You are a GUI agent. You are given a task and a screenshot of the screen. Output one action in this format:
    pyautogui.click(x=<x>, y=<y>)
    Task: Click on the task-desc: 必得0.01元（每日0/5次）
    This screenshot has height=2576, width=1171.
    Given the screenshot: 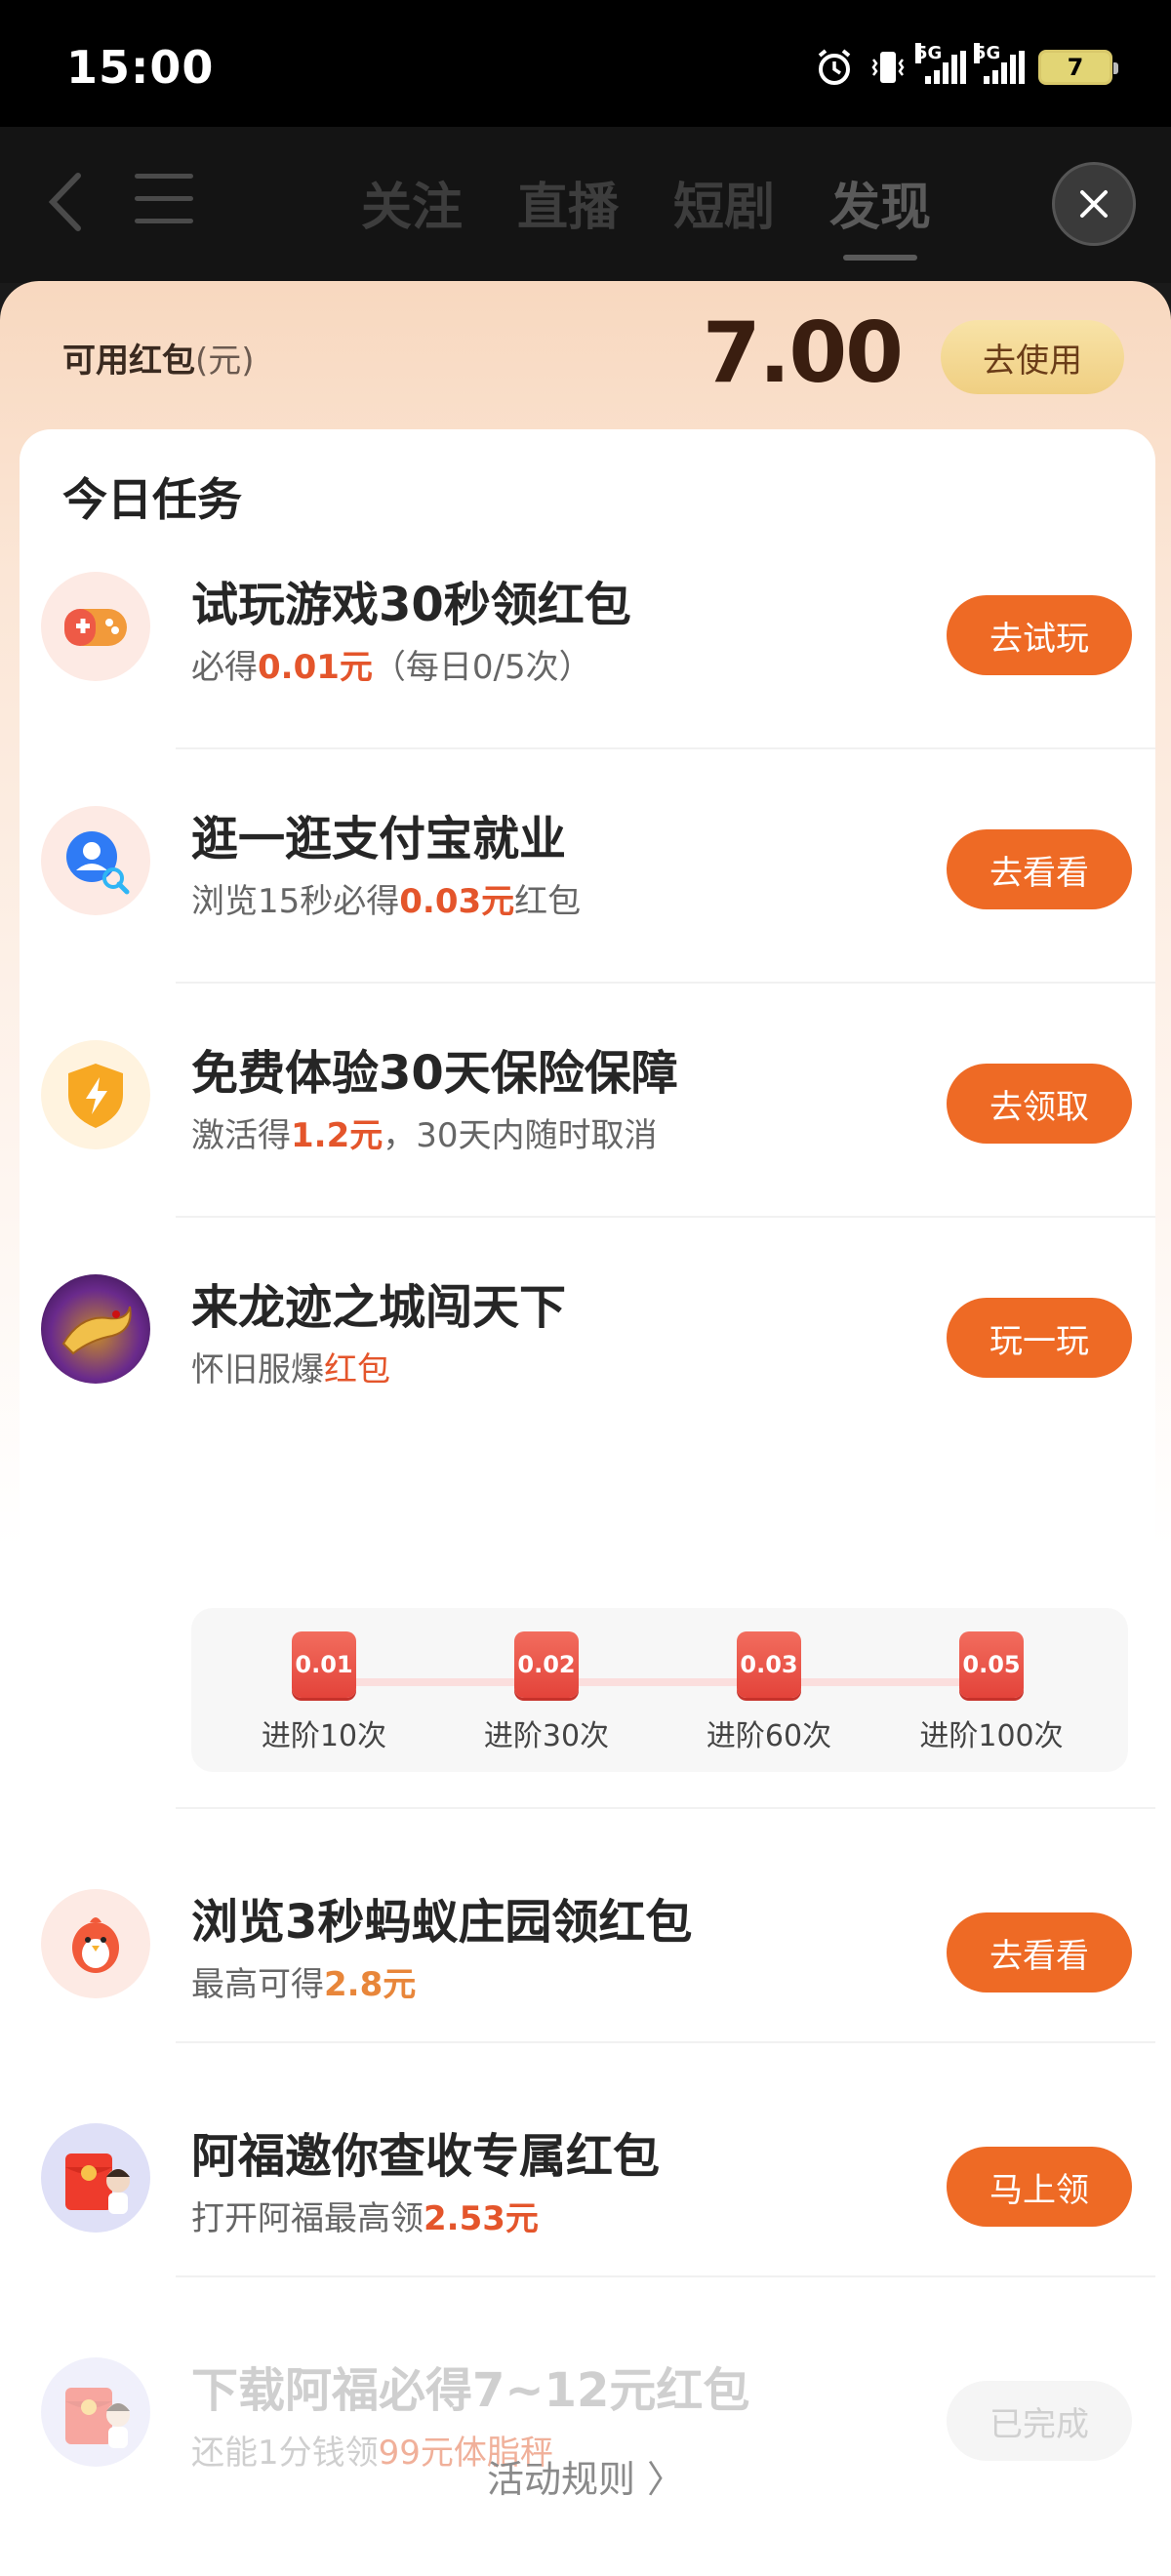 What is the action you would take?
    pyautogui.click(x=391, y=667)
    